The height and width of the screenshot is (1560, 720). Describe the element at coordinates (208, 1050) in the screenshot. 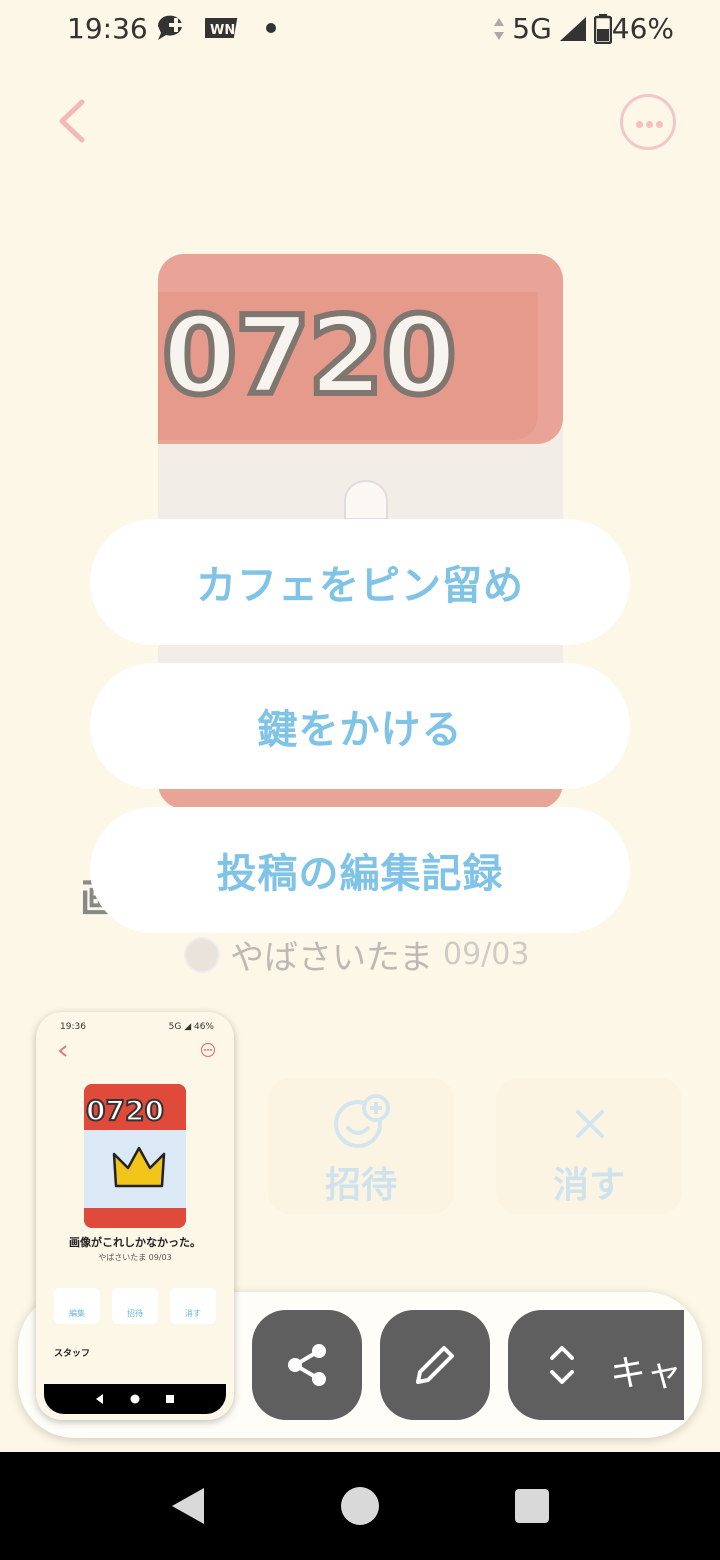

I see `thumb-more-icon` at that location.